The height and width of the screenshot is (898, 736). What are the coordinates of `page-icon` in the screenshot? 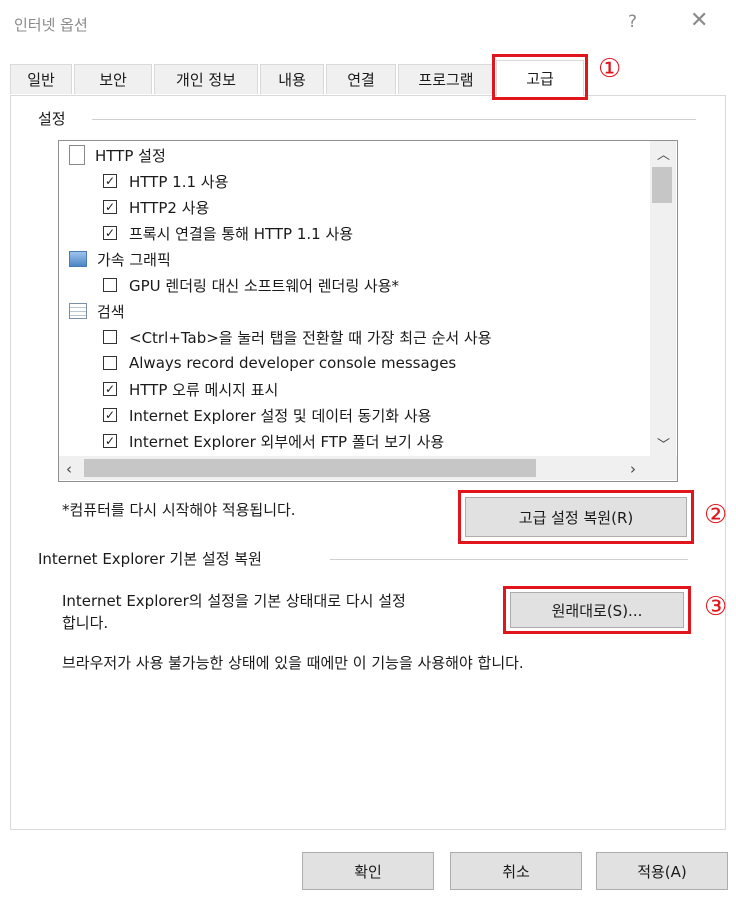 It's located at (77, 155).